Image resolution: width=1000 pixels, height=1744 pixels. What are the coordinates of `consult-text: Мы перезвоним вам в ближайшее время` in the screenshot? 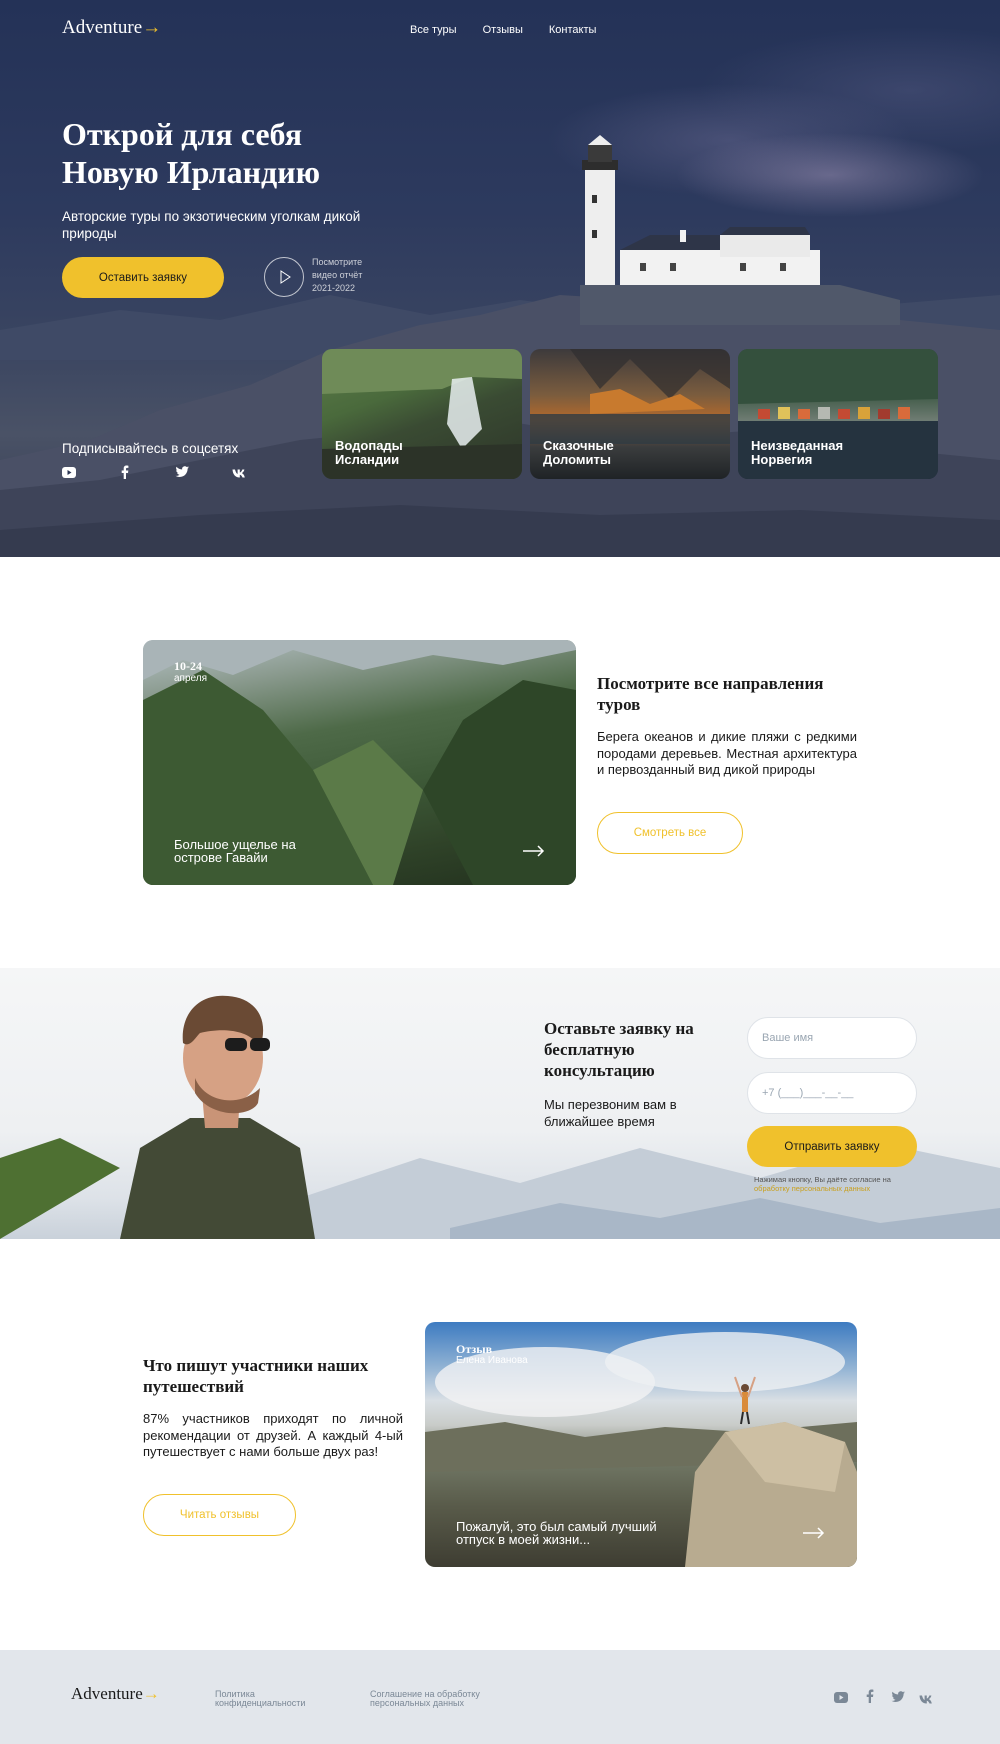 It's located at (610, 1113).